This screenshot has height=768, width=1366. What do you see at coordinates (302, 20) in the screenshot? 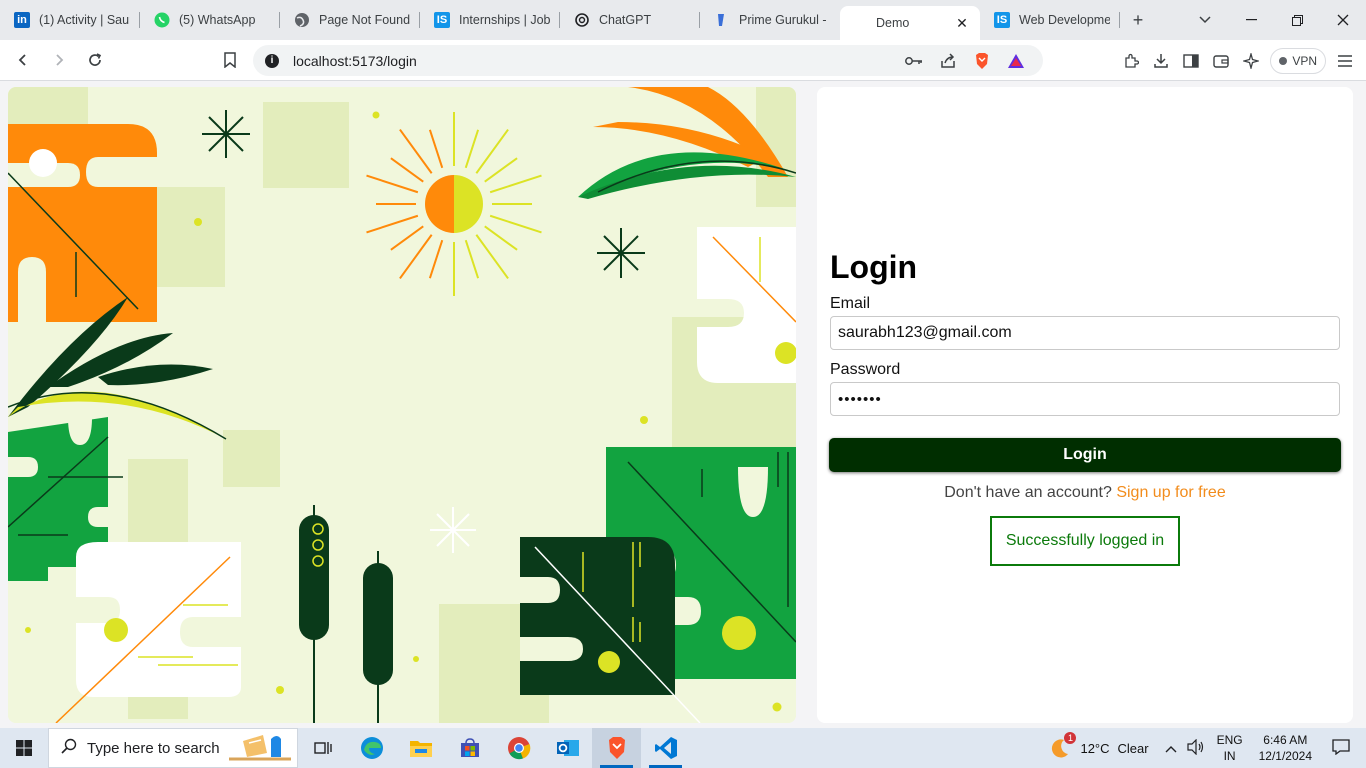
I see `globe-icon` at bounding box center [302, 20].